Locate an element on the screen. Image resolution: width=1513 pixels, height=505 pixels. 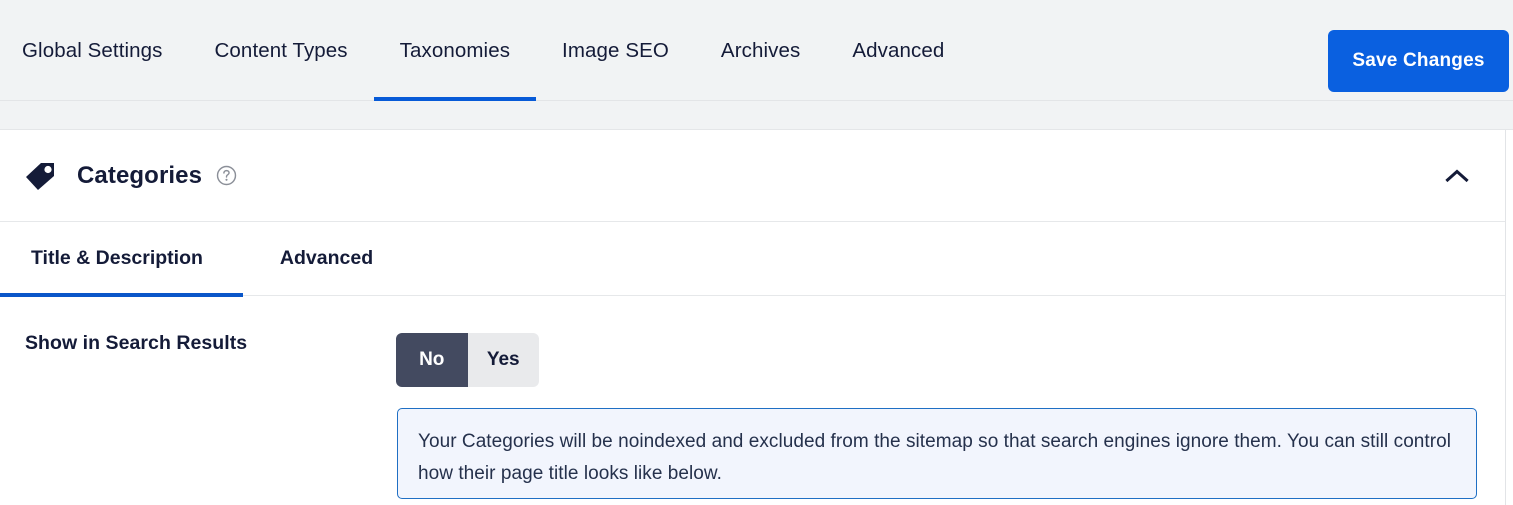
show-in-search-results-toggle: No Yes is located at coordinates (467, 360).